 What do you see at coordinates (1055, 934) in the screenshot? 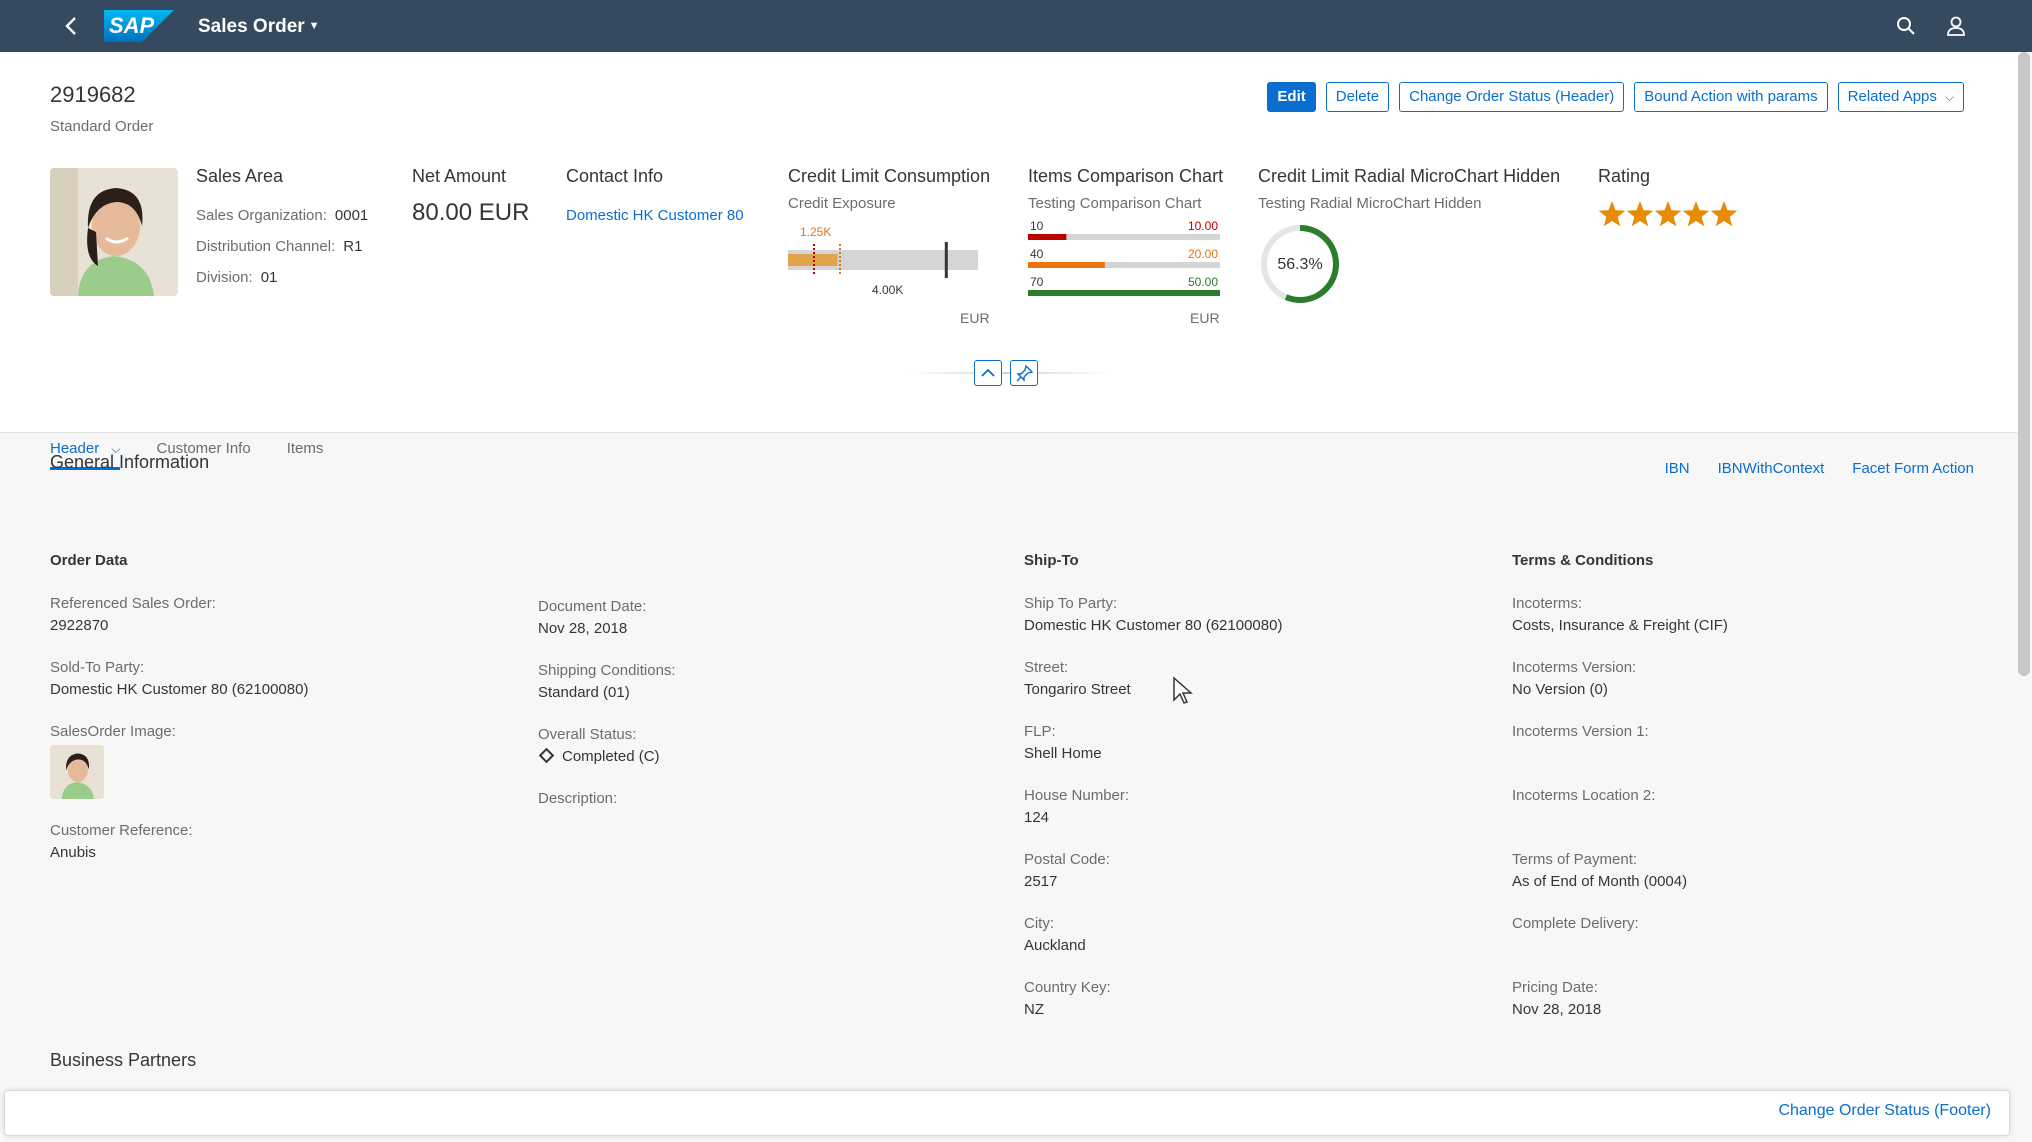
I see `form-field: City: Auckland` at bounding box center [1055, 934].